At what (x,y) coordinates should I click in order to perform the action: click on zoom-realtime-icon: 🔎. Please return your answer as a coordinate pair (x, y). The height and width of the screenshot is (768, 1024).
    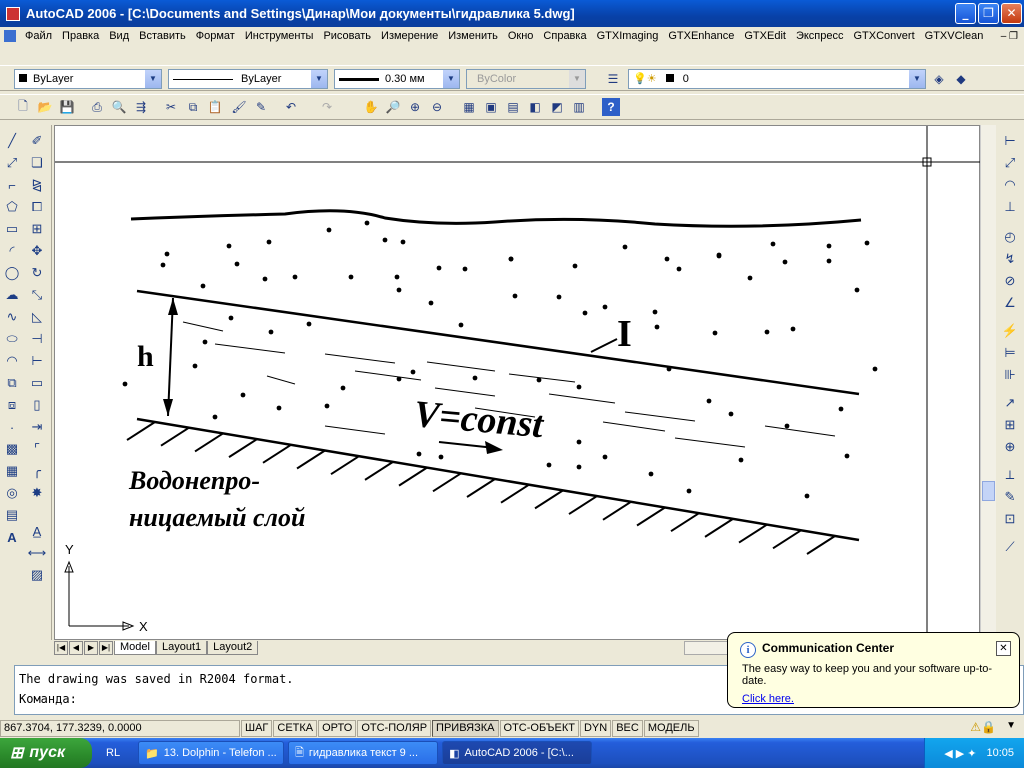
    Looking at the image, I should click on (393, 107).